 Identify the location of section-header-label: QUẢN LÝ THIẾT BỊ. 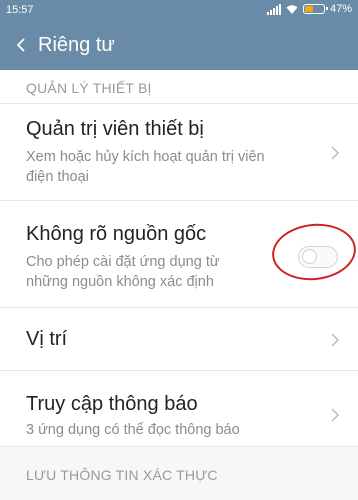
(89, 88).